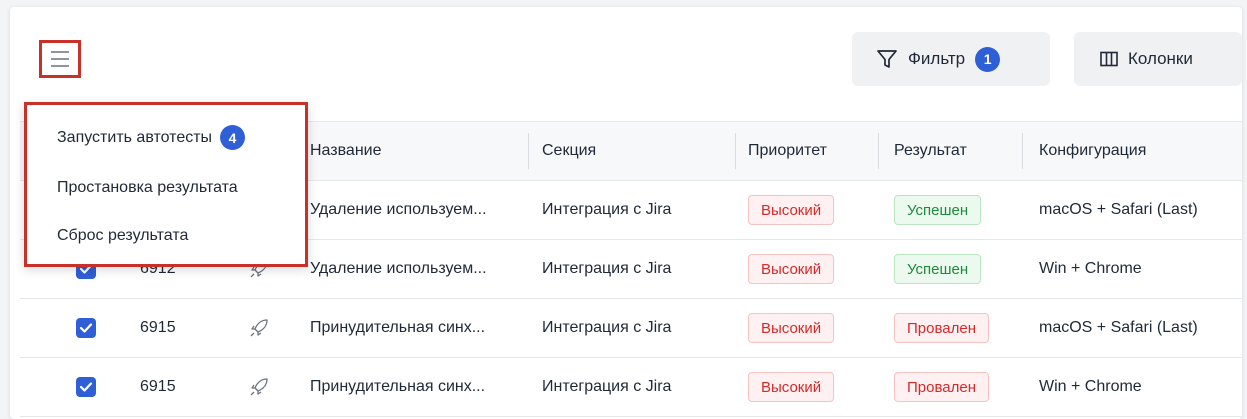  What do you see at coordinates (937, 58) in the screenshot?
I see `filter-button-label: Фильтр` at bounding box center [937, 58].